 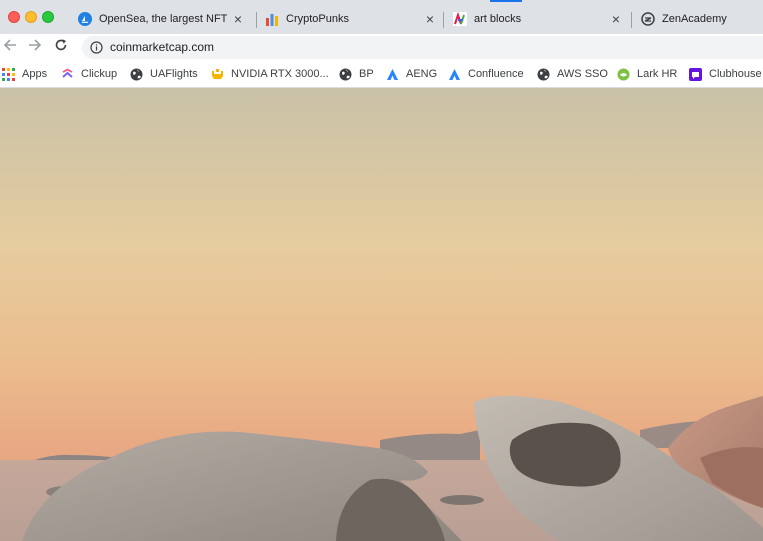 I want to click on bookmark-label: Apps, so click(x=35, y=74).